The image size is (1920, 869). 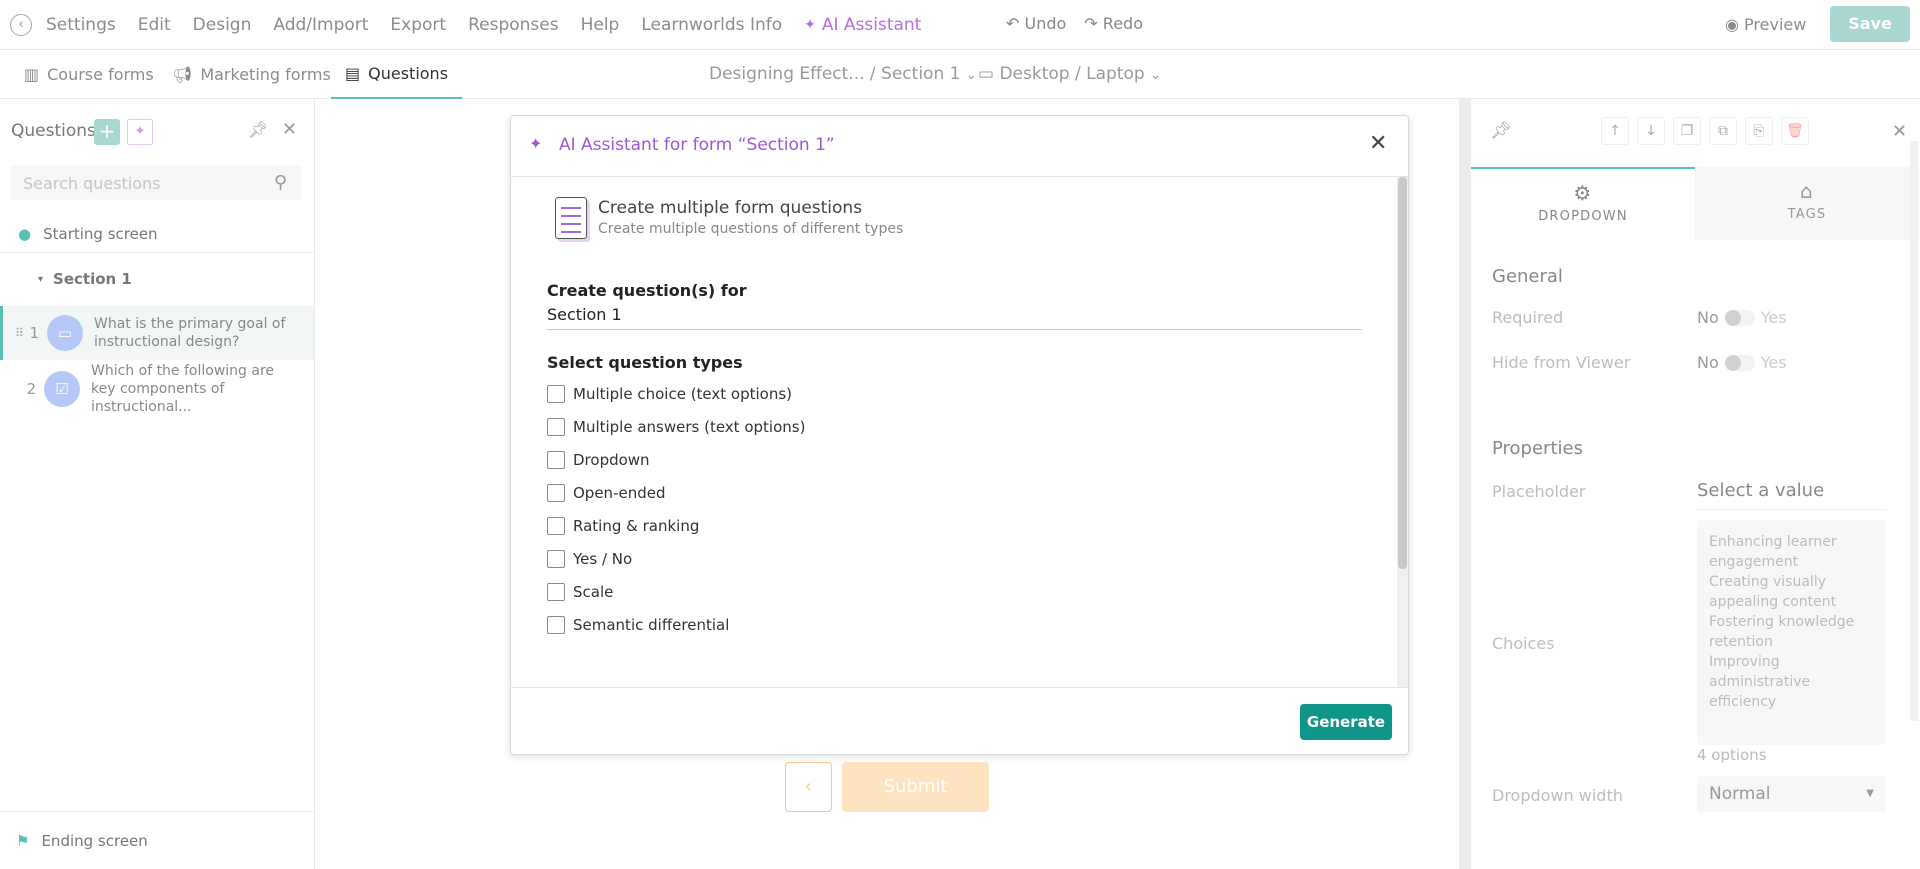 What do you see at coordinates (157, 840) in the screenshot?
I see `ending-screen-item: ⚑ Ending screen` at bounding box center [157, 840].